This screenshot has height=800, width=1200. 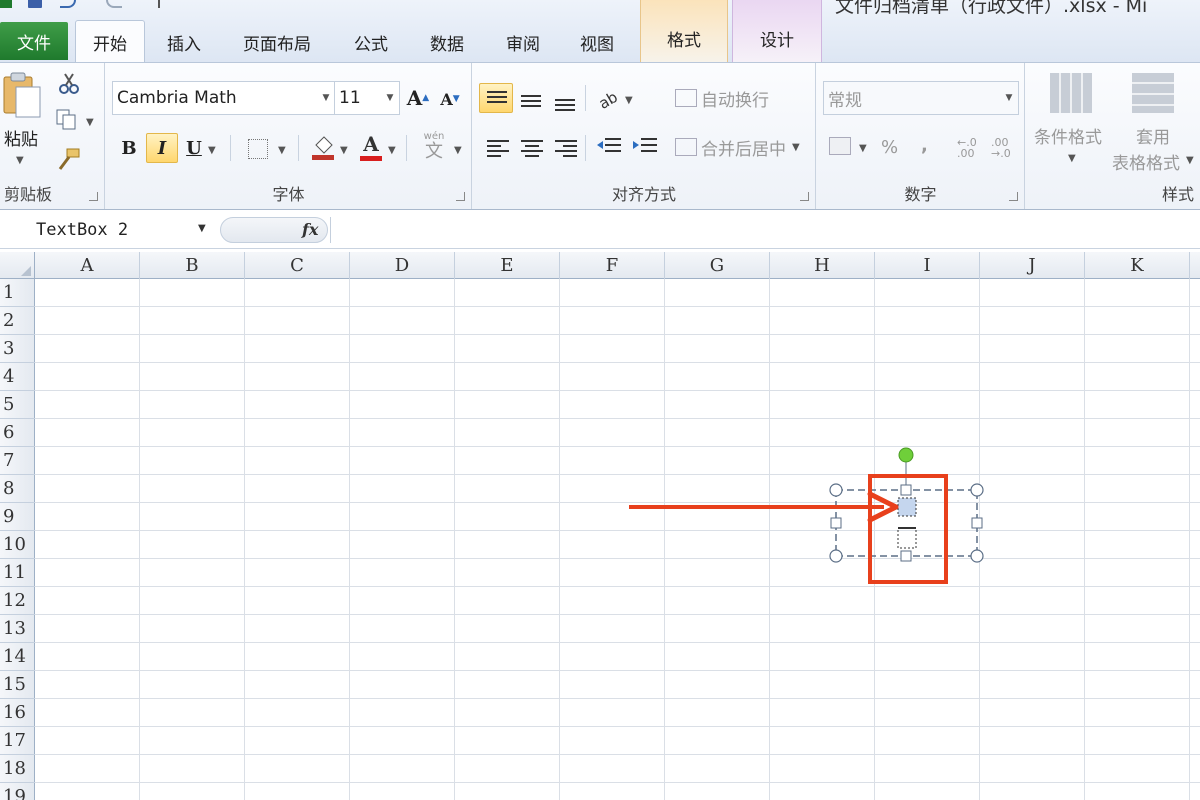 I want to click on underline-dropdown-icon: ▼, so click(x=212, y=150).